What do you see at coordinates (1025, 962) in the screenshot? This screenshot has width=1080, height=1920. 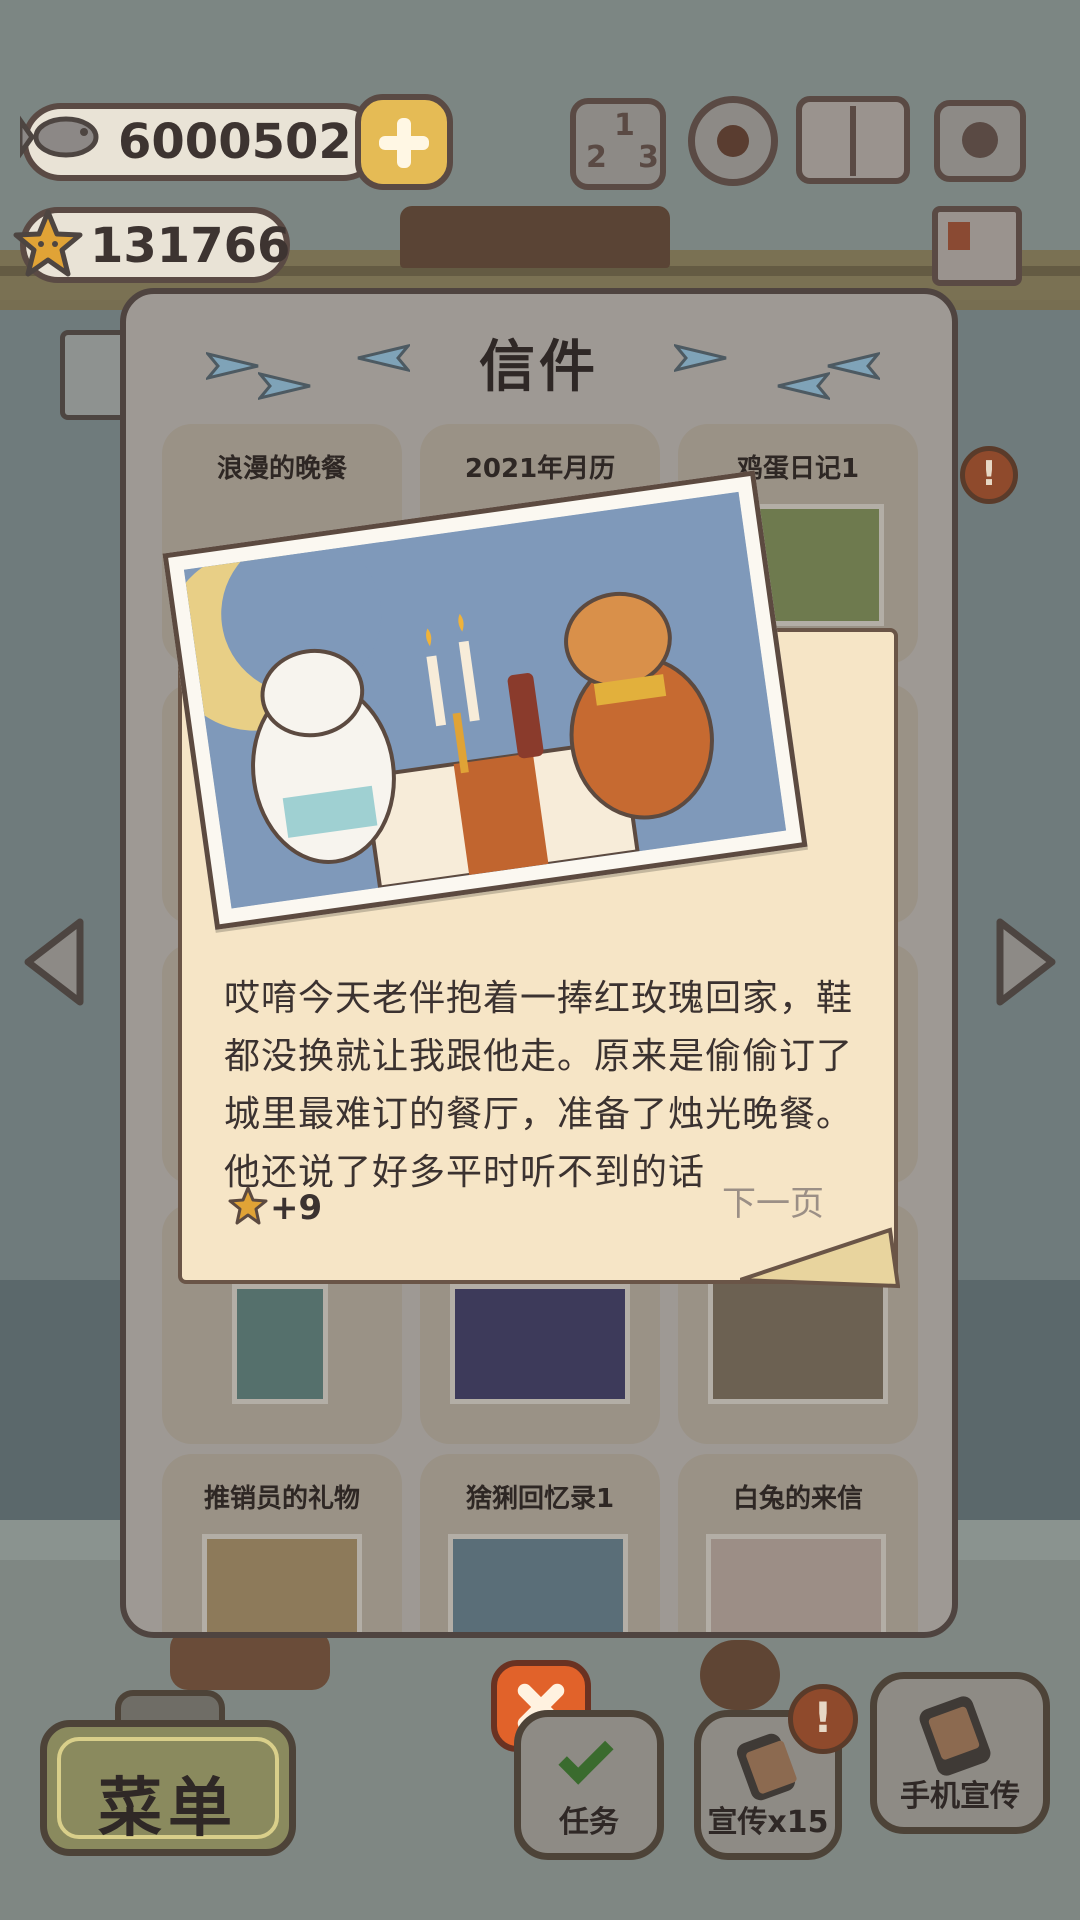 I see `next-arrow-icon` at bounding box center [1025, 962].